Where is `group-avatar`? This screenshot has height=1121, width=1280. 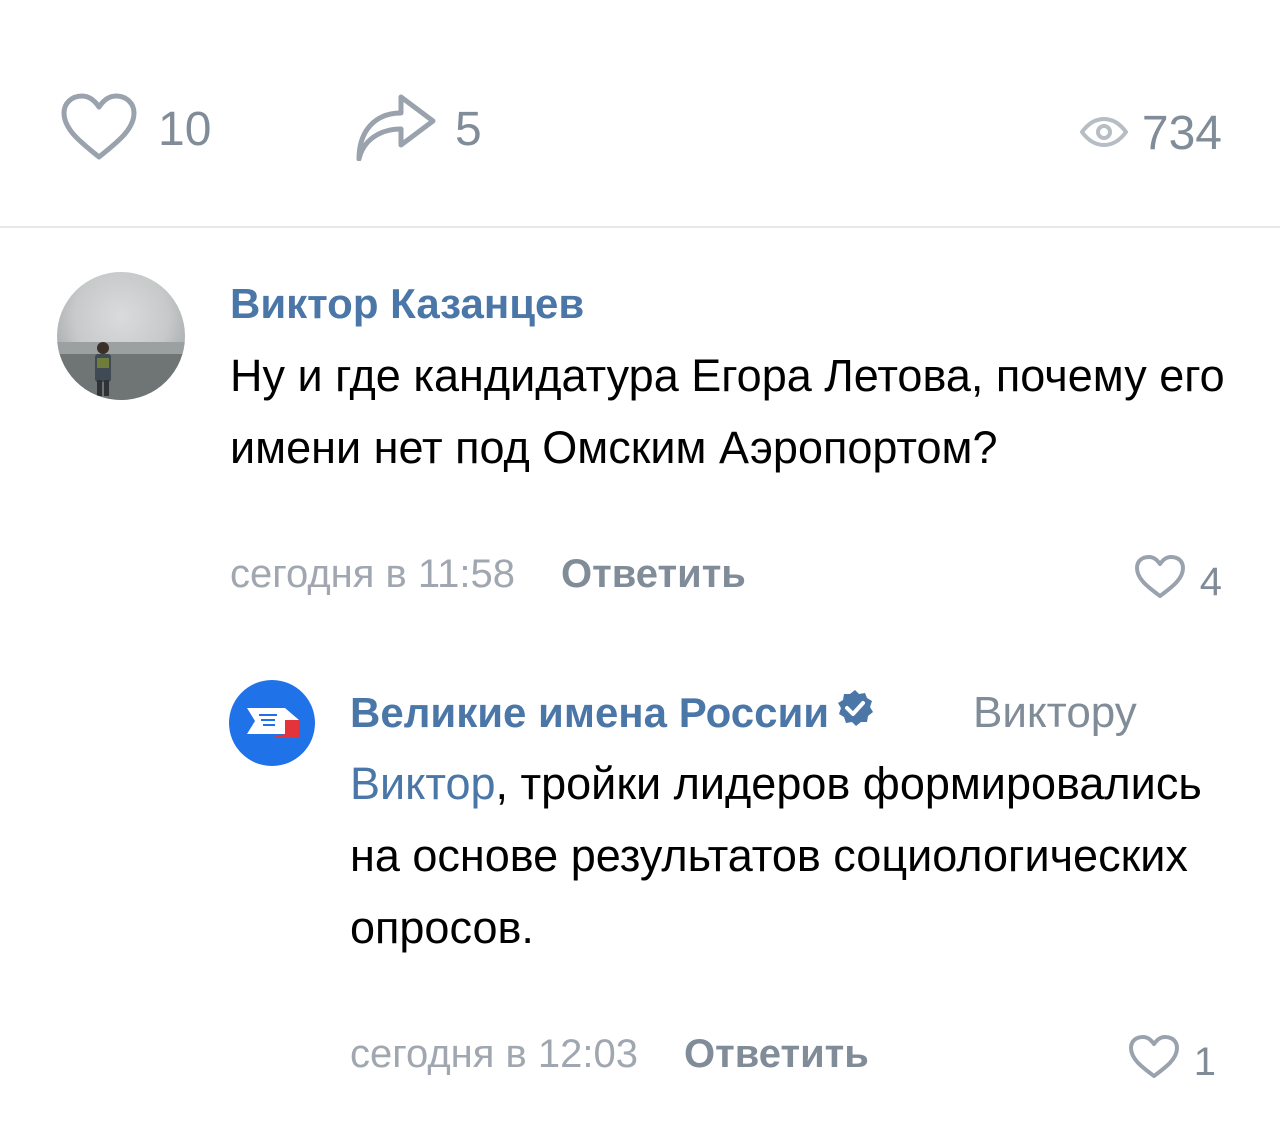 group-avatar is located at coordinates (272, 723).